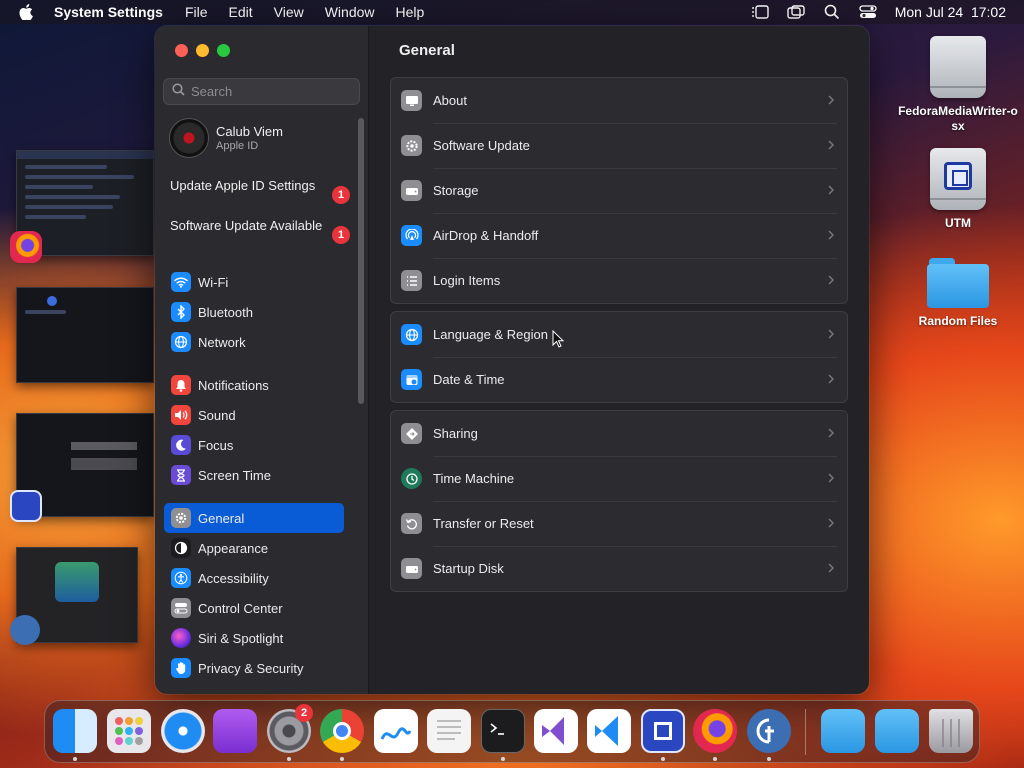 The image size is (1024, 768). What do you see at coordinates (805, 732) in the screenshot?
I see `dock-separator` at bounding box center [805, 732].